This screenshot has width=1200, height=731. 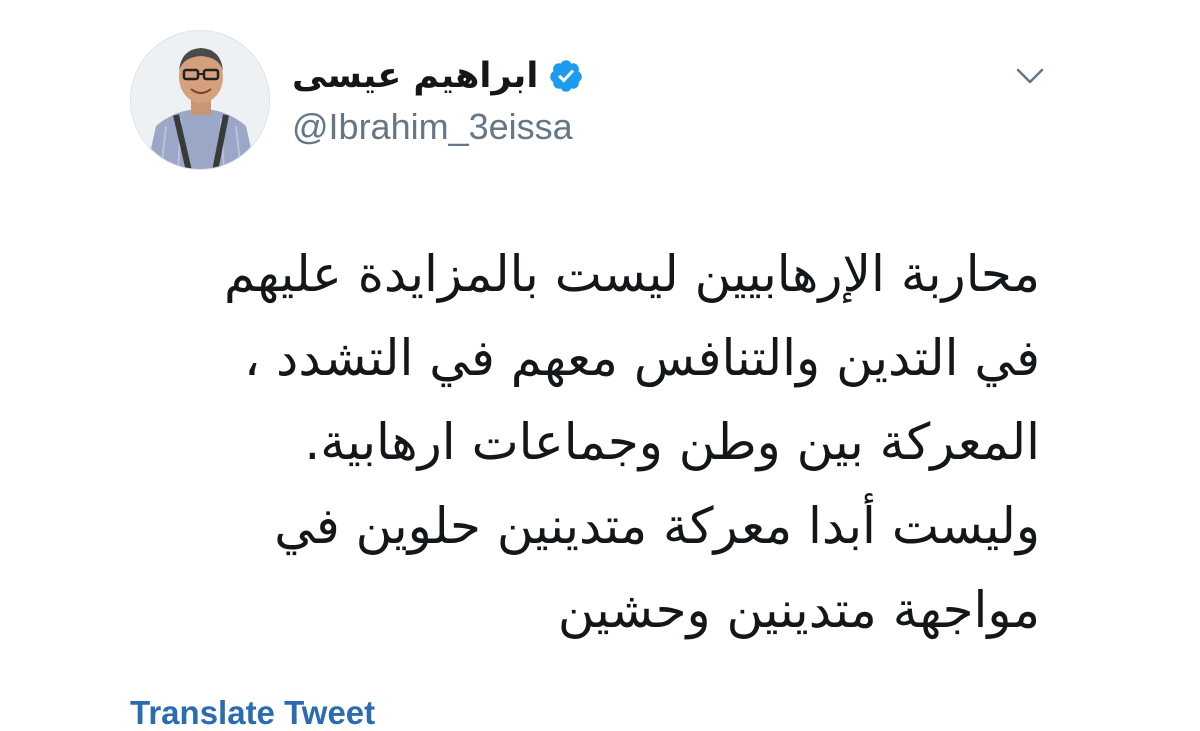 I want to click on translate-tweet-link: Translate Tweet, so click(x=252, y=712).